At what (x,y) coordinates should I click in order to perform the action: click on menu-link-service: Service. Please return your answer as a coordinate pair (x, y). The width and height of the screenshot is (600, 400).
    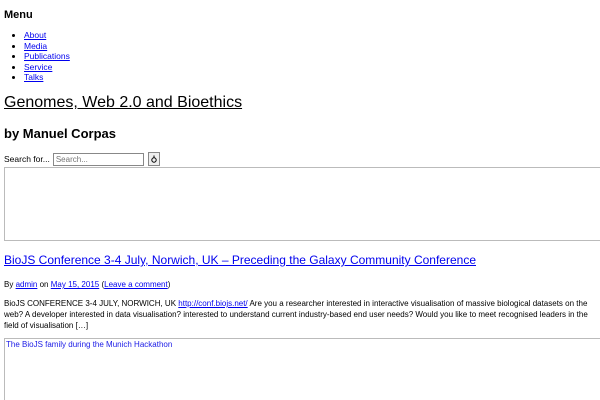
    Looking at the image, I should click on (38, 67).